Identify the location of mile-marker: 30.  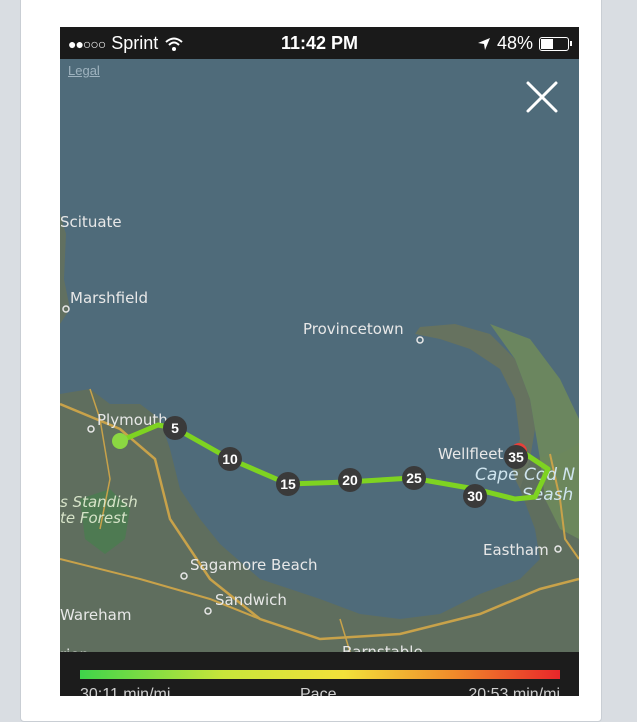
(475, 496).